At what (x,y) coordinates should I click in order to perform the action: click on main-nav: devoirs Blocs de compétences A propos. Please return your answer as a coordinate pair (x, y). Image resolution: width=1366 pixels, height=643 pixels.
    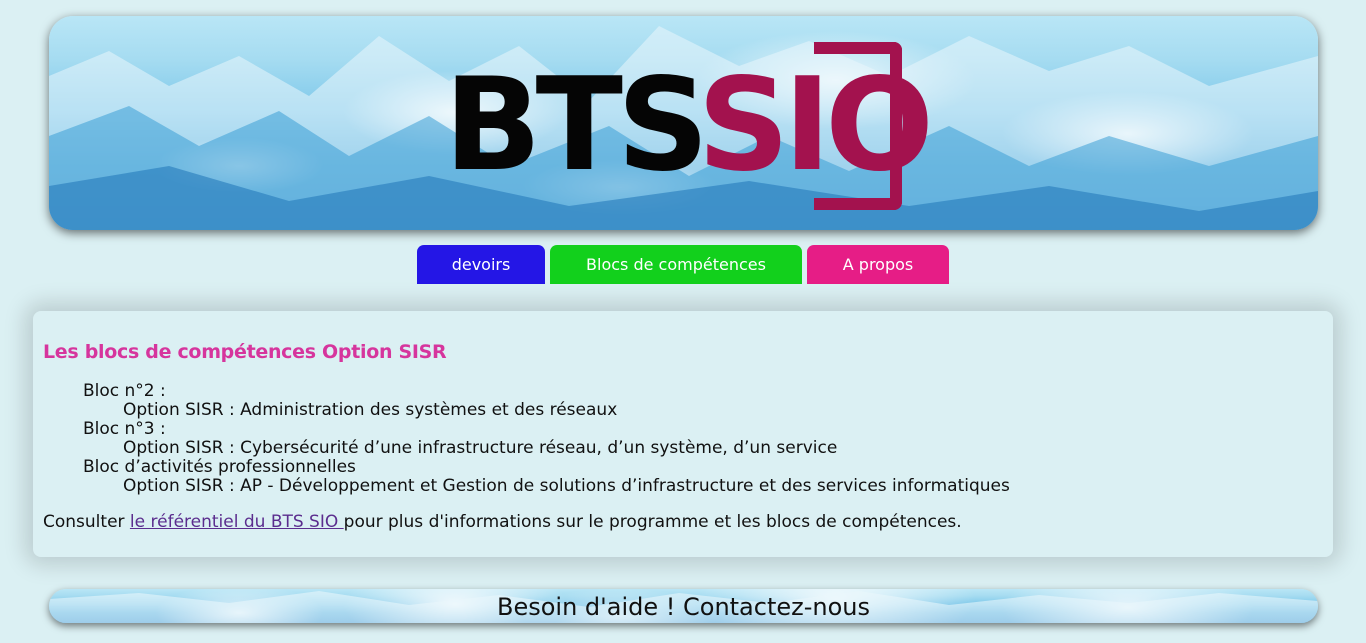
    Looking at the image, I should click on (683, 264).